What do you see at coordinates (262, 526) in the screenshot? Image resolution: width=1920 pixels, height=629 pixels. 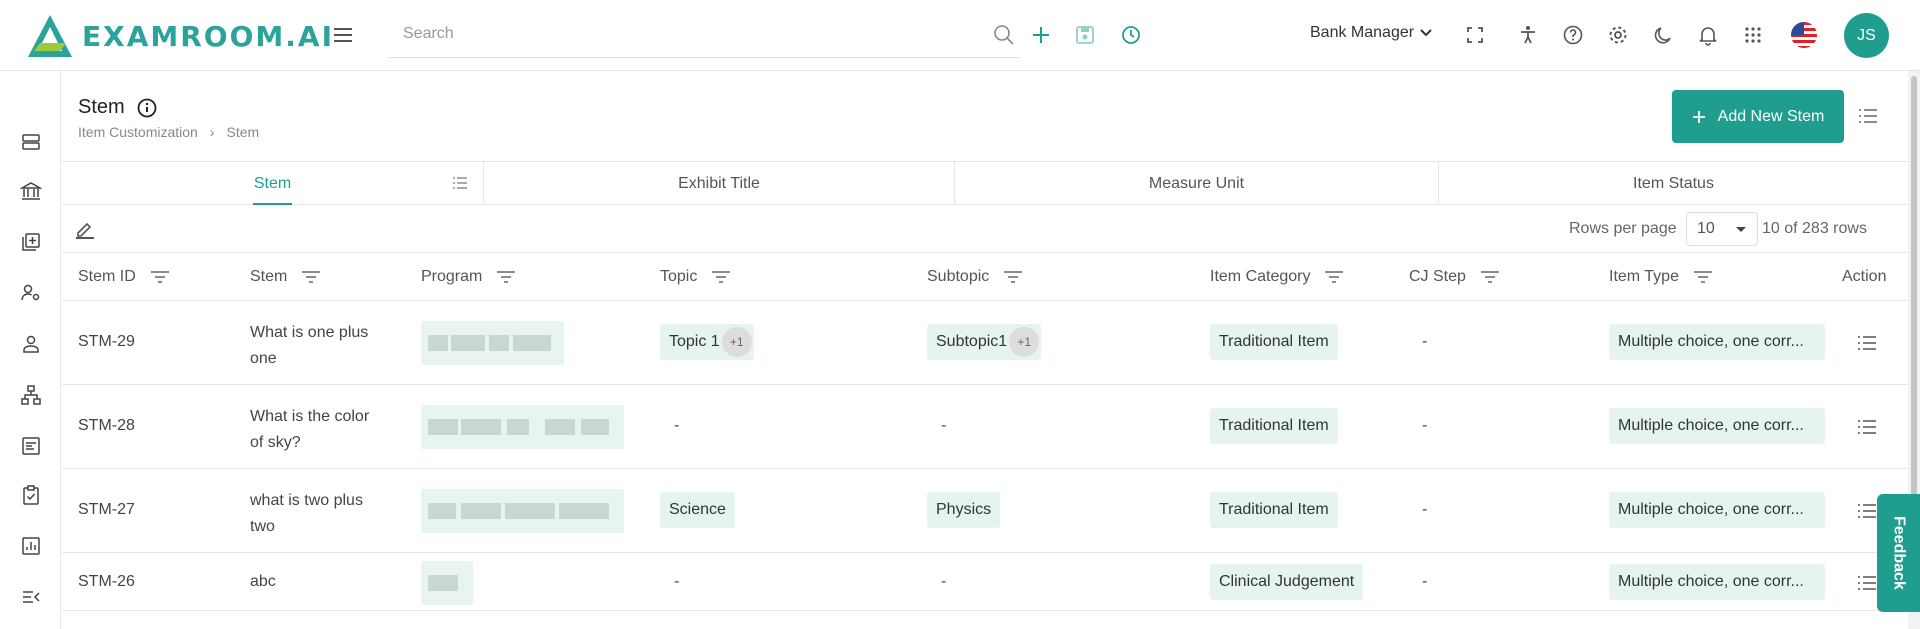 I see `stem-text-line: two` at bounding box center [262, 526].